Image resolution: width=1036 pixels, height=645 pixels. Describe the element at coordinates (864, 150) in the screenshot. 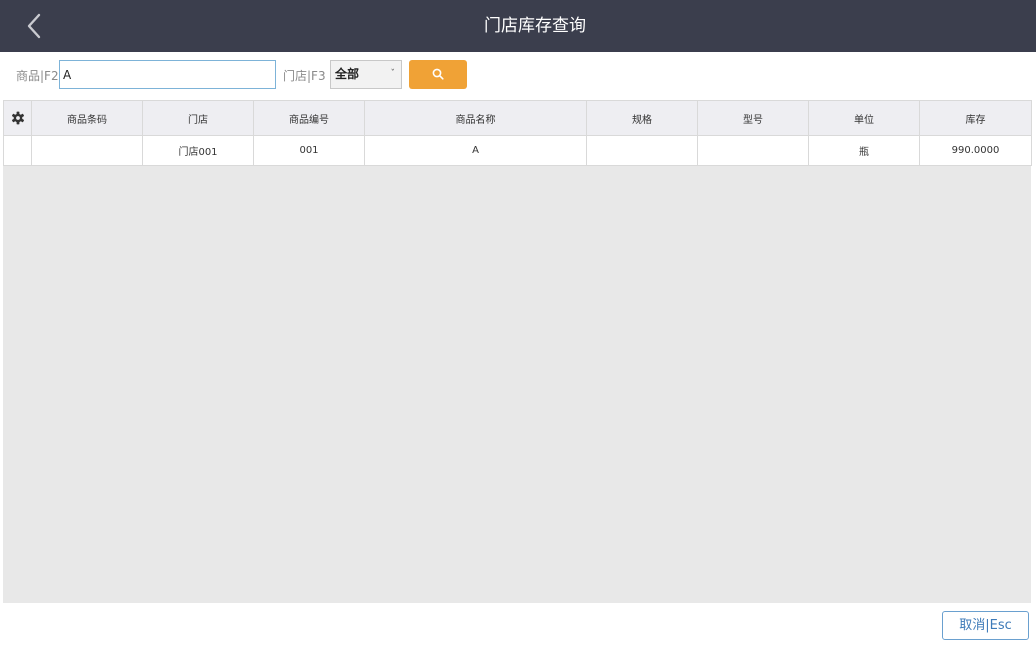

I see `cell-unit: 瓶` at that location.